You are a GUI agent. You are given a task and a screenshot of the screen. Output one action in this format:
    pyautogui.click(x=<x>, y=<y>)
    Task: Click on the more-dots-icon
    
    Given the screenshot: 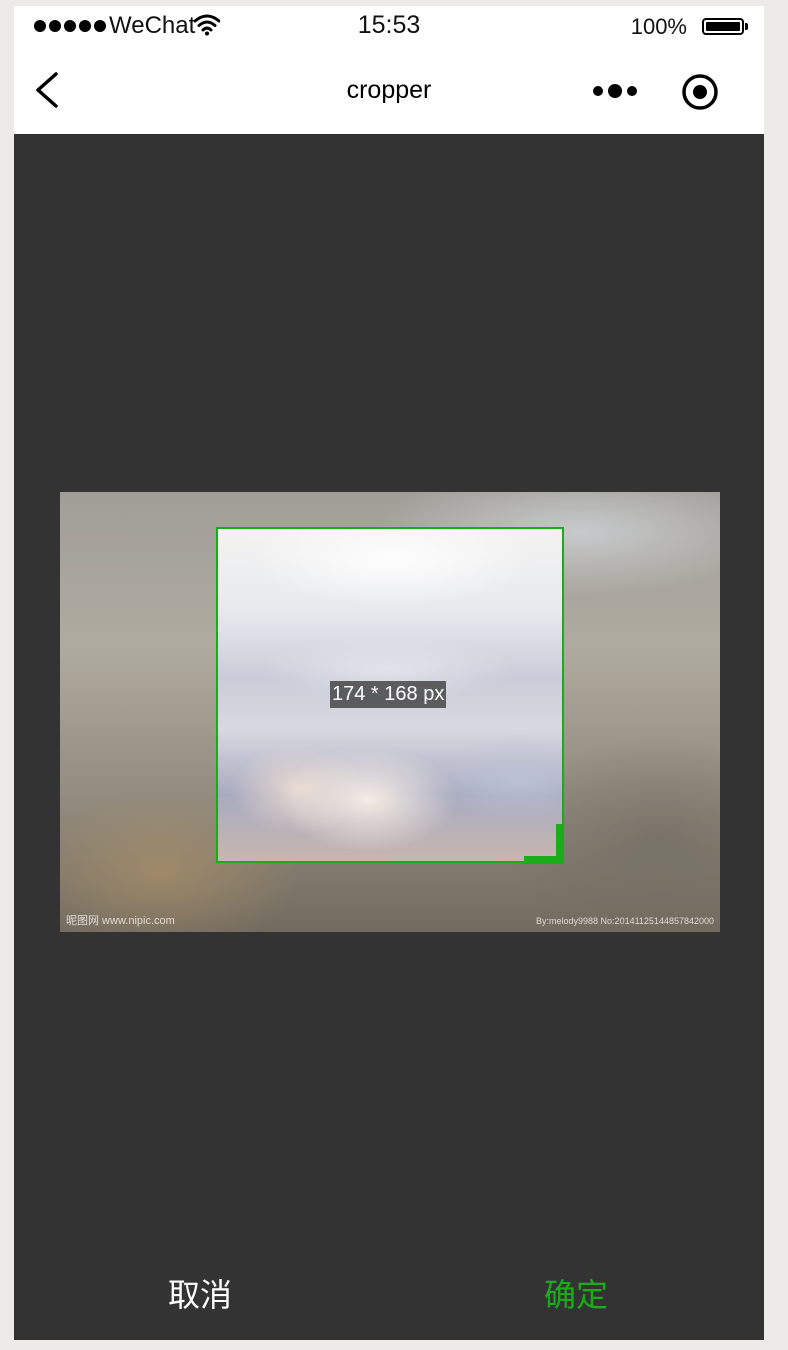 What is the action you would take?
    pyautogui.click(x=615, y=91)
    